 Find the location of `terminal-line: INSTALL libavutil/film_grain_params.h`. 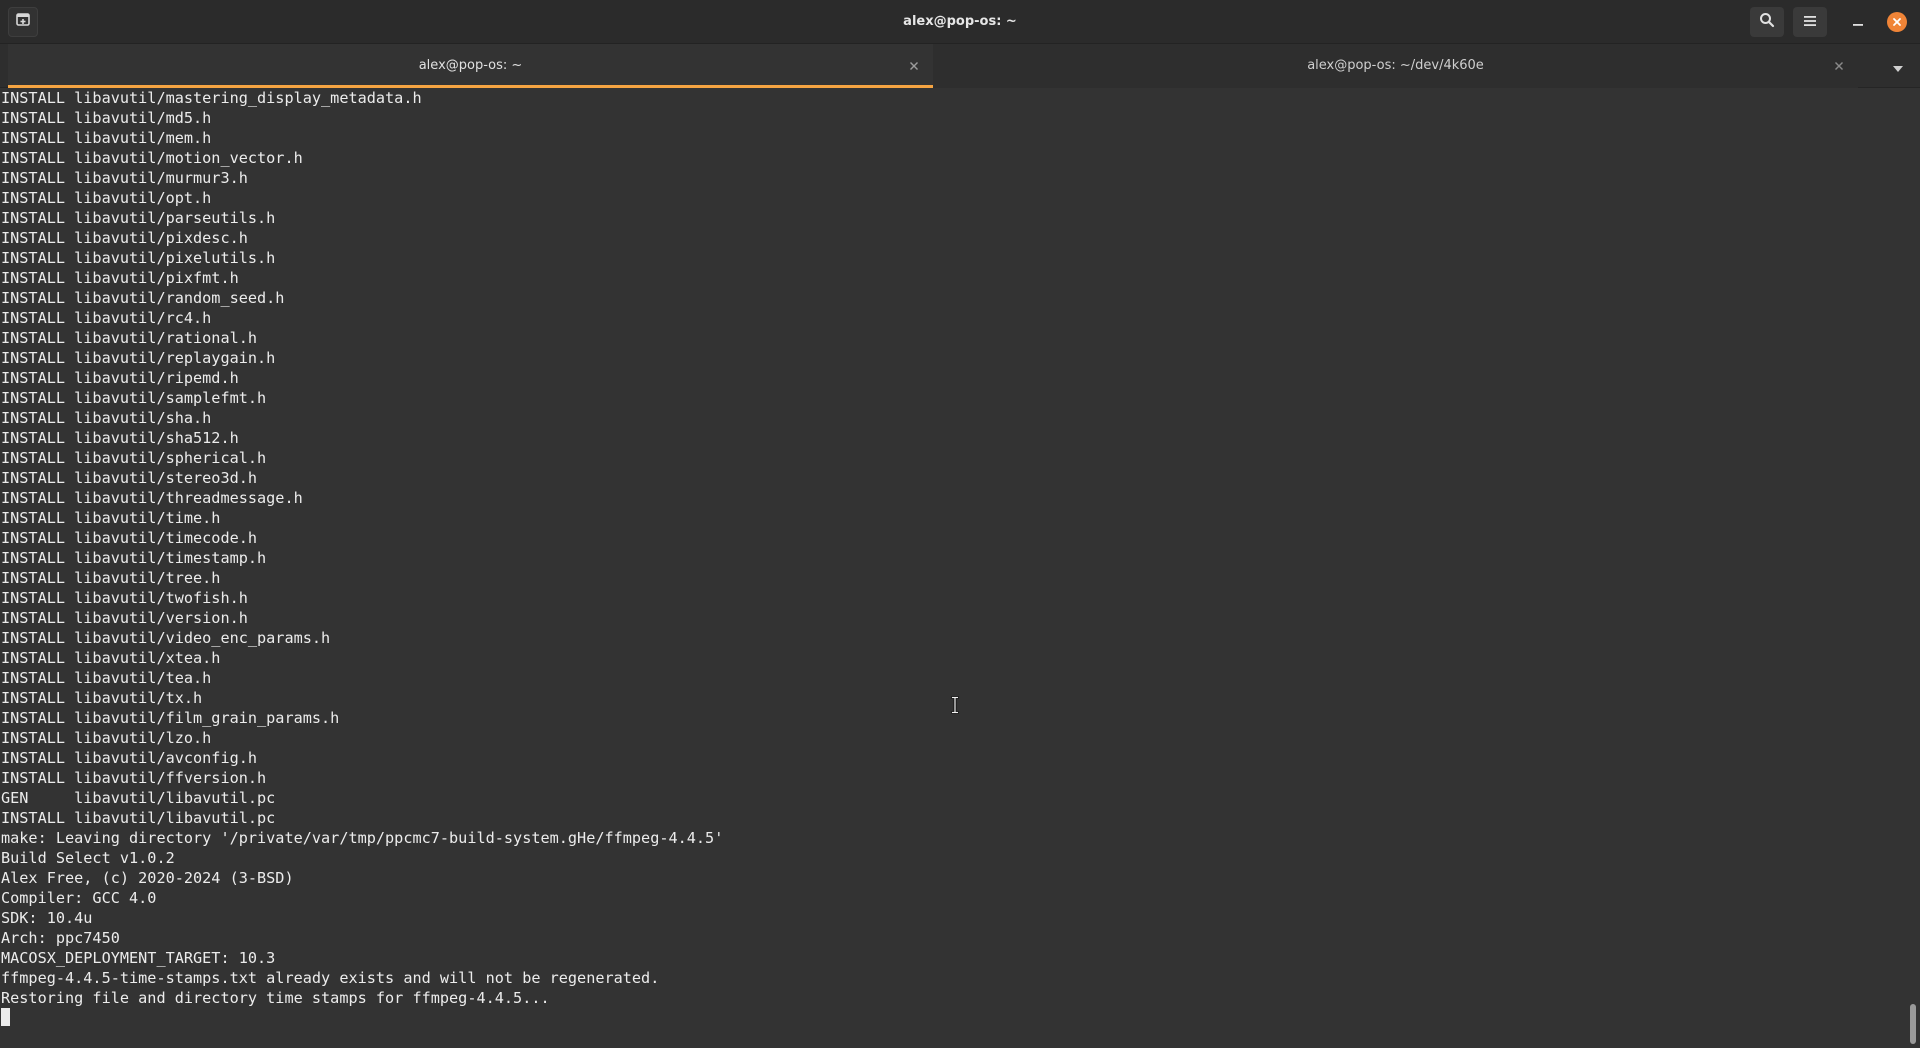

terminal-line: INSTALL libavutil/film_grain_params.h is located at coordinates (170, 718).